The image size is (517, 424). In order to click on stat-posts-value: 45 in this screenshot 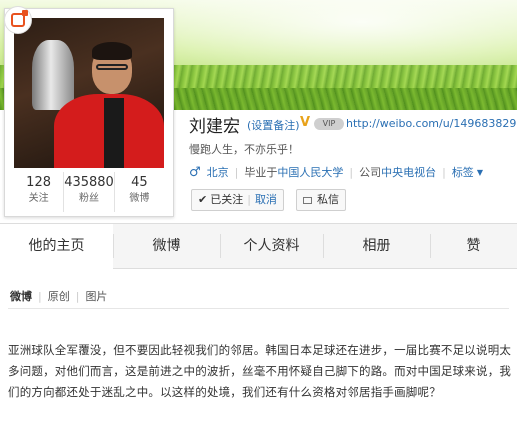, I will do `click(139, 182)`.